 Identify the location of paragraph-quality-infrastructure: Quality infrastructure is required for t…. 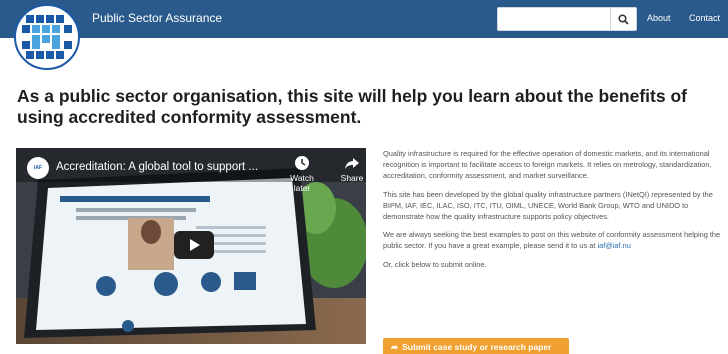
(547, 165).